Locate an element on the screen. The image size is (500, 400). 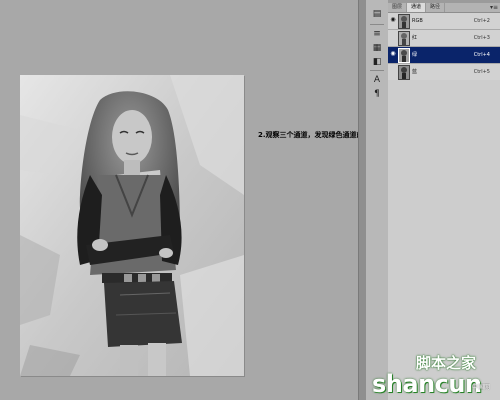
channel-row-rgb: ◉ RGB Ctrl+2 is located at coordinates (444, 21).